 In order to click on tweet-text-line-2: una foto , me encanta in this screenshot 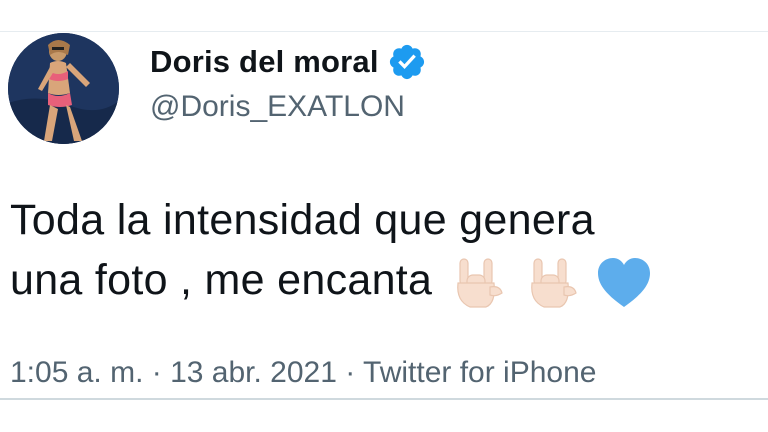, I will do `click(221, 280)`.